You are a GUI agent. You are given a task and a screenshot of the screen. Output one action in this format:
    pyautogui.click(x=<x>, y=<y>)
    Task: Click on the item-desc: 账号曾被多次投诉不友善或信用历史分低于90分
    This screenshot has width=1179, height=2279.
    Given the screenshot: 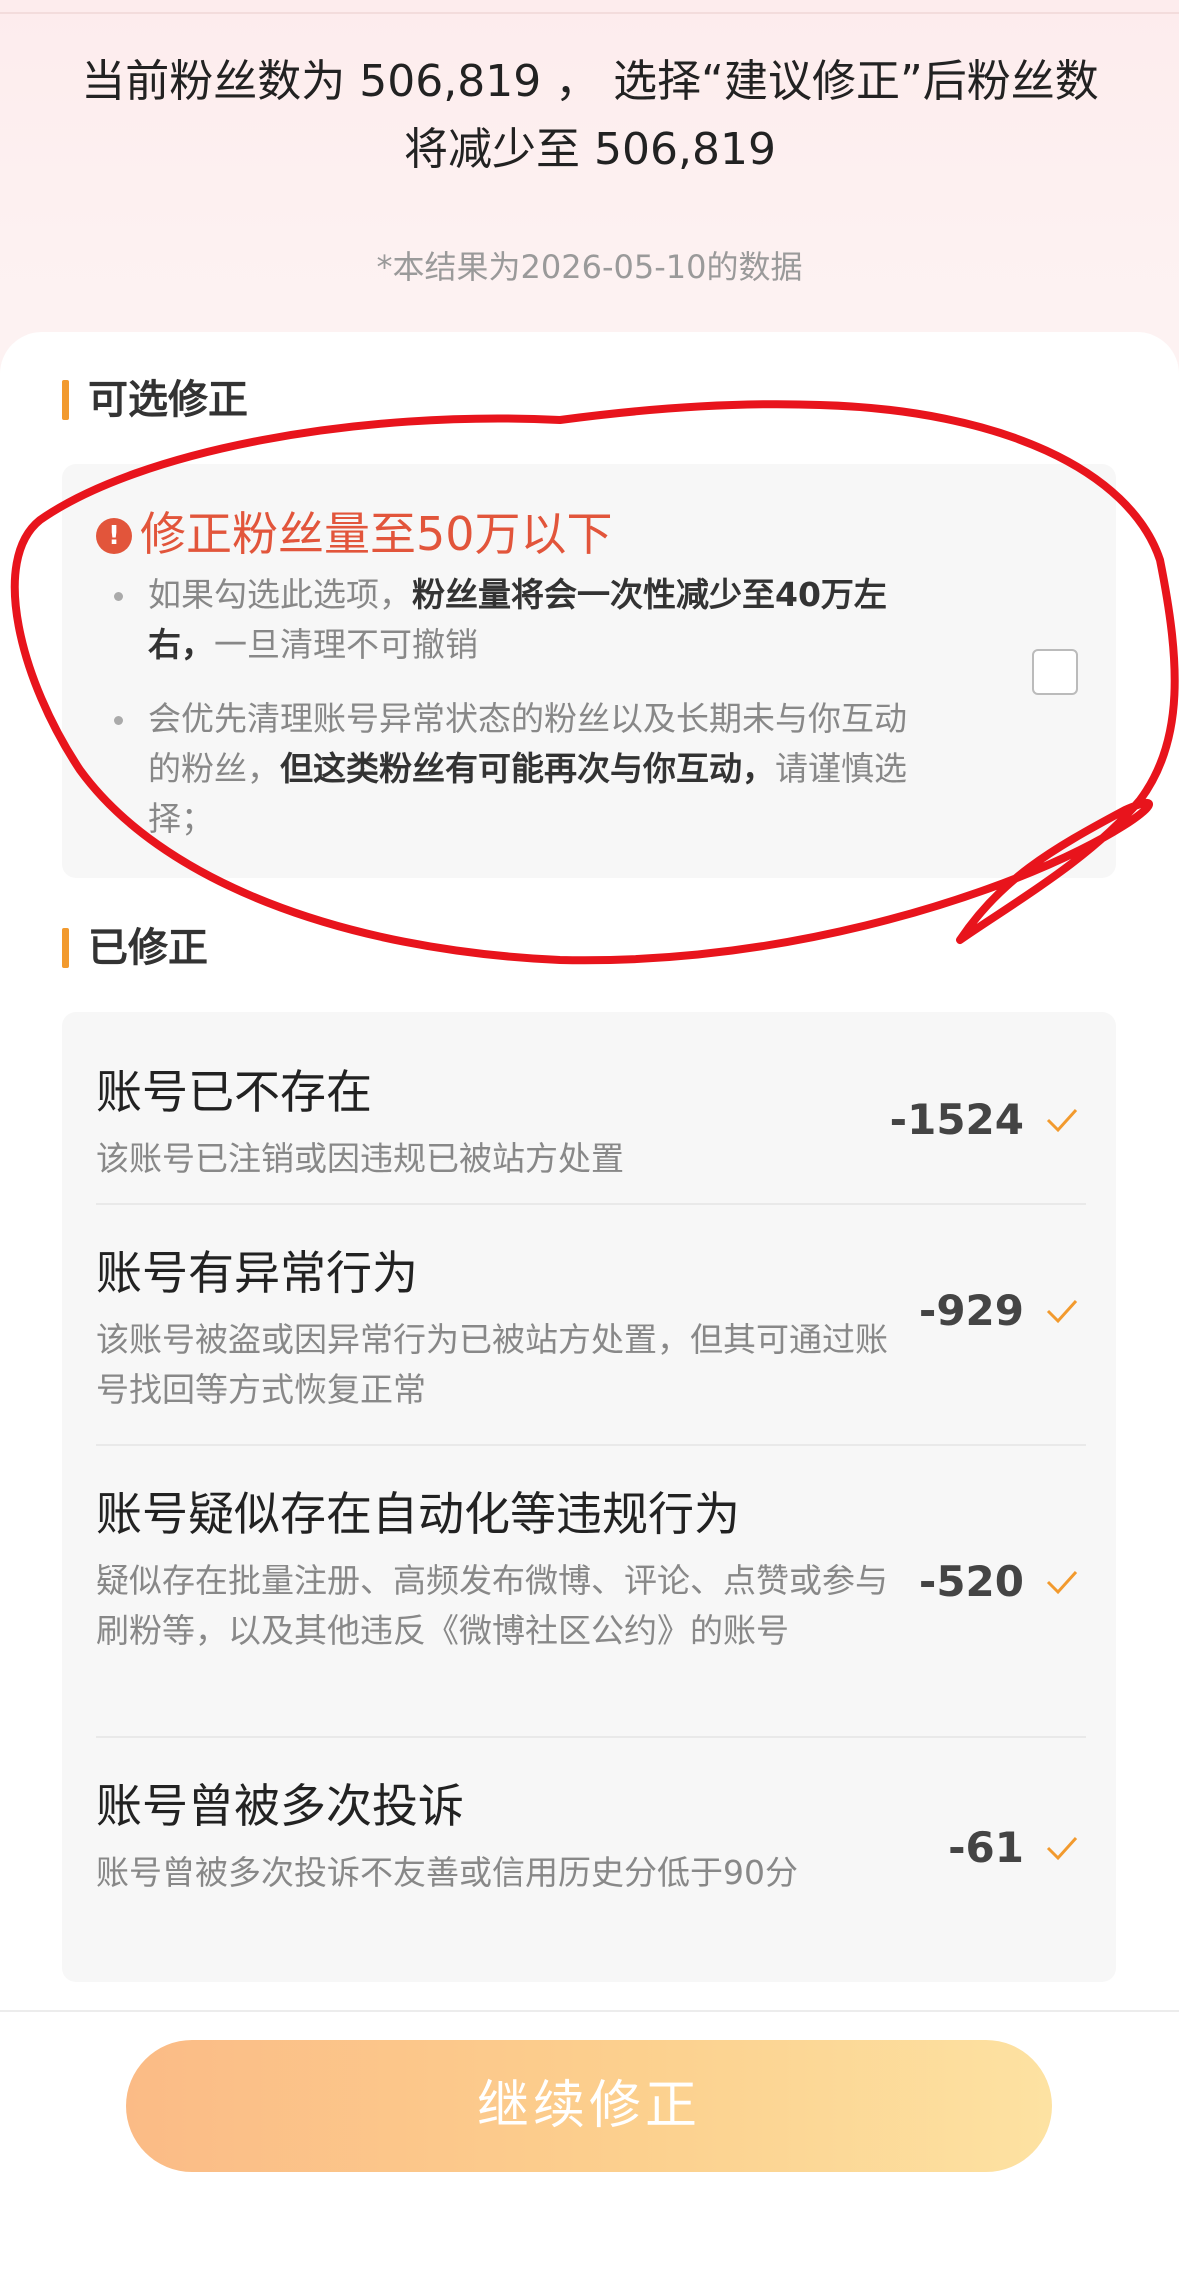 What is the action you would take?
    pyautogui.click(x=447, y=1872)
    